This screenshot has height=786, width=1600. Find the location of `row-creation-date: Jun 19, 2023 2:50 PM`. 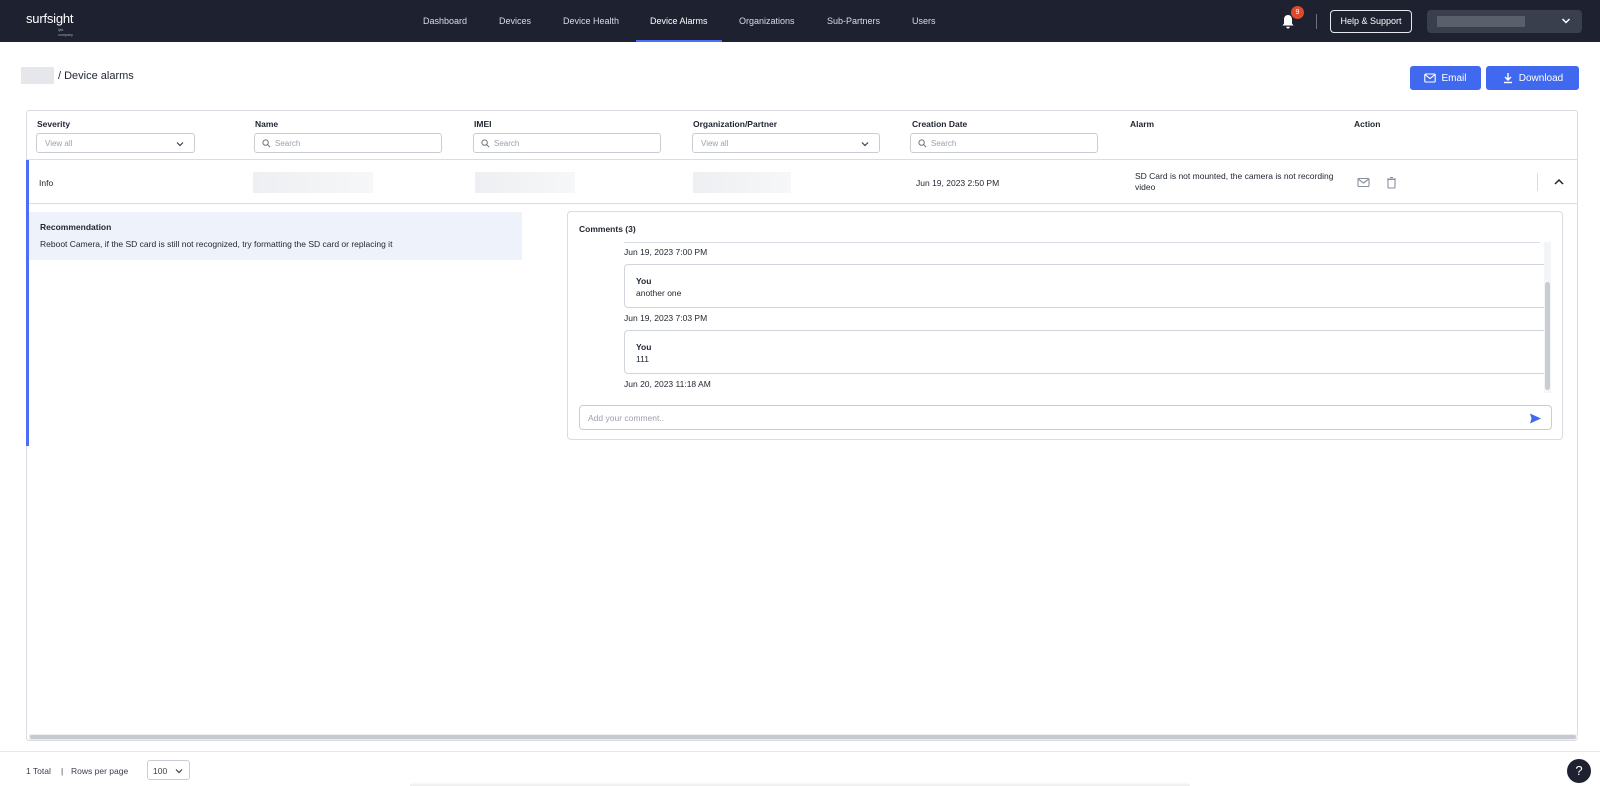

row-creation-date: Jun 19, 2023 2:50 PM is located at coordinates (958, 183).